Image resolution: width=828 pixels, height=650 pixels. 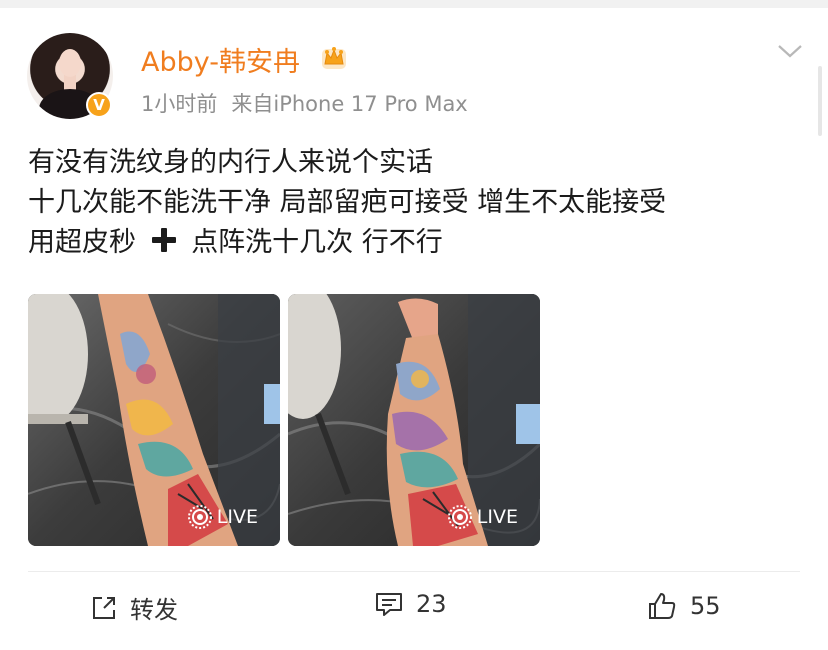 What do you see at coordinates (179, 104) in the screenshot?
I see `post-time: 1小时前` at bounding box center [179, 104].